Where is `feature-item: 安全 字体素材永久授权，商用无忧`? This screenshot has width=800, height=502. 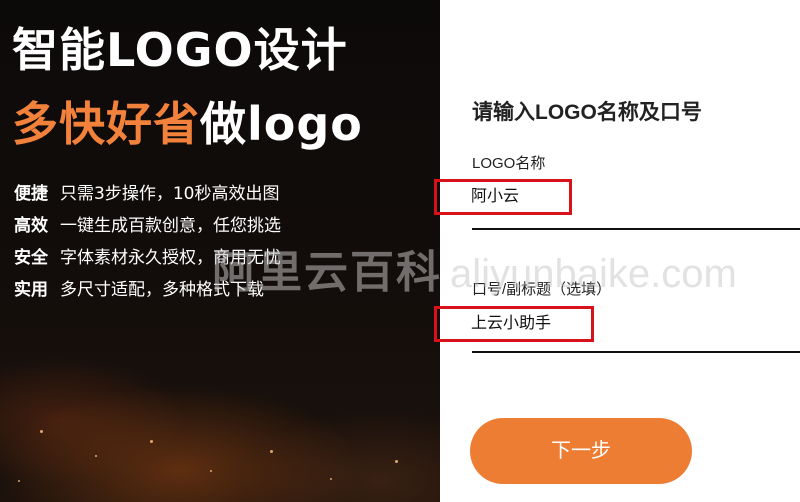
feature-item: 安全 字体素材永久授权，商用无忧 is located at coordinates (147, 258).